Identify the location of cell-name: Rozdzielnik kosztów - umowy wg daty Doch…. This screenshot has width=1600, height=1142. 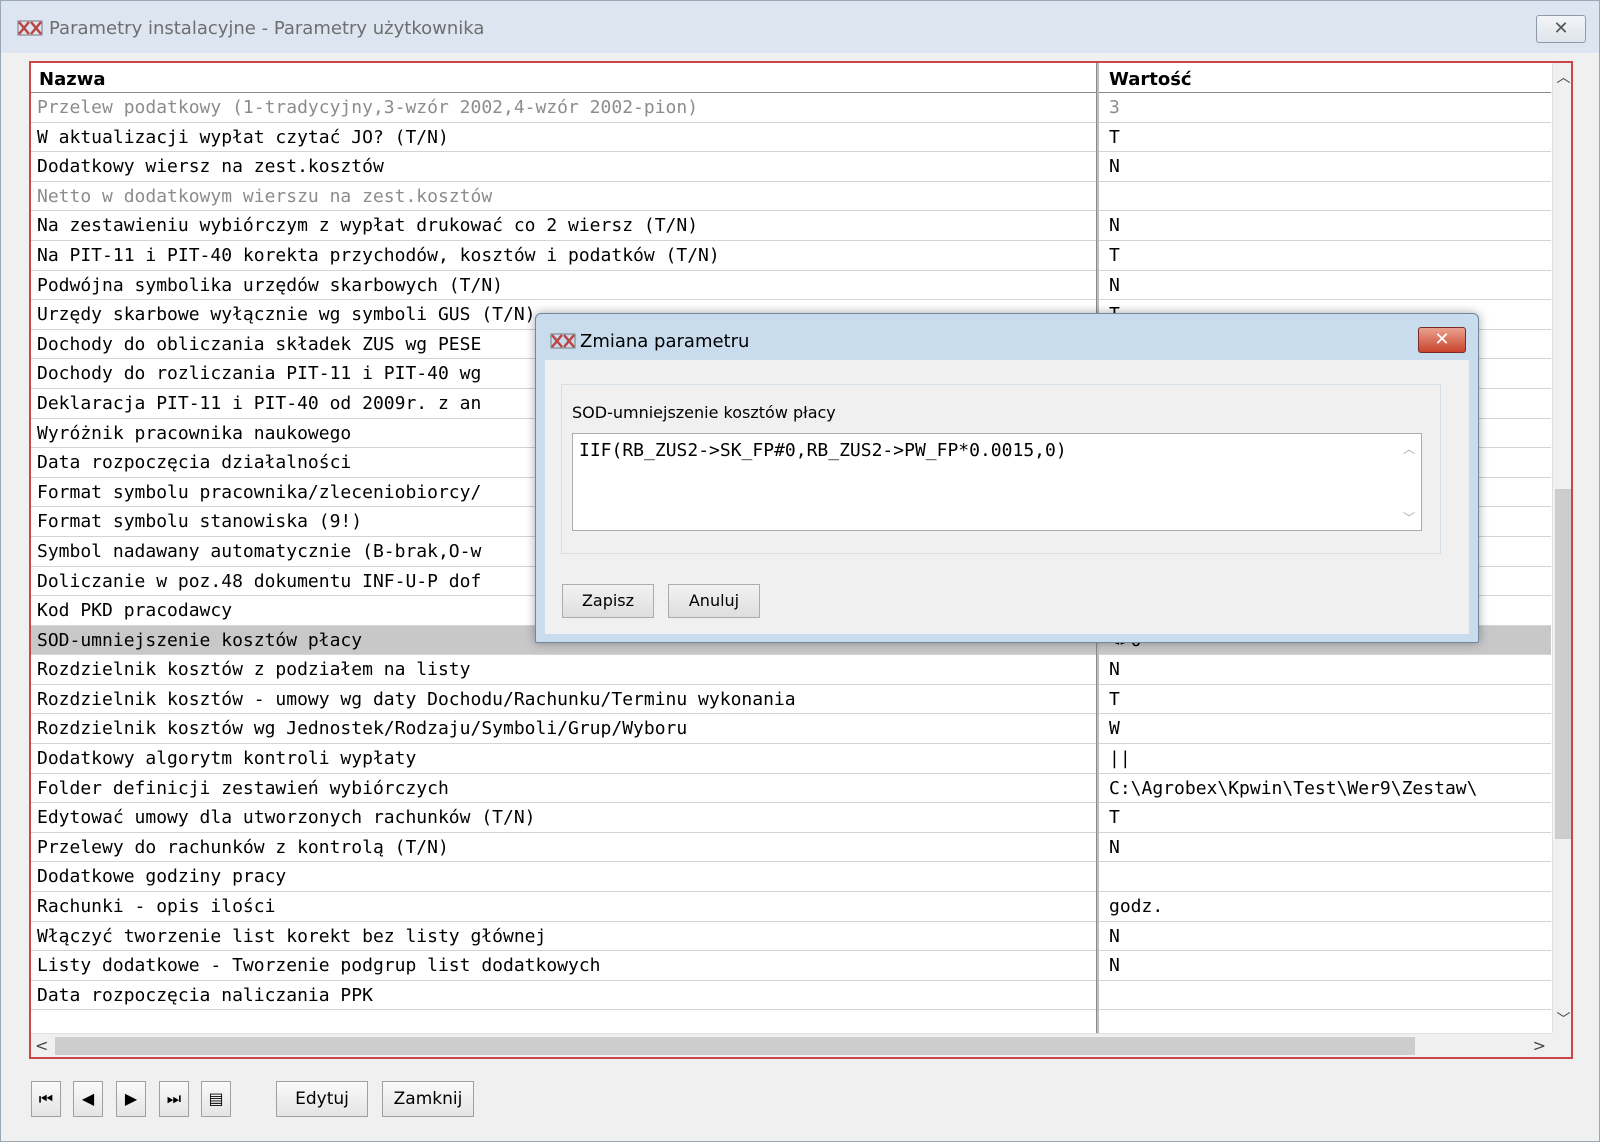
(562, 699).